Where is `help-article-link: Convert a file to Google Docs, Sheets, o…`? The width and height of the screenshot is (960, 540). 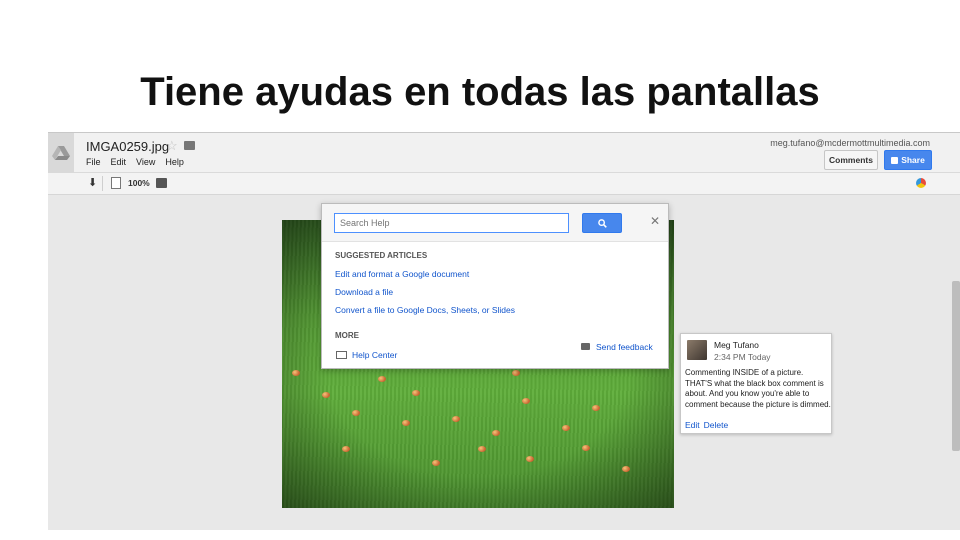 help-article-link: Convert a file to Google Docs, Sheets, o… is located at coordinates (425, 310).